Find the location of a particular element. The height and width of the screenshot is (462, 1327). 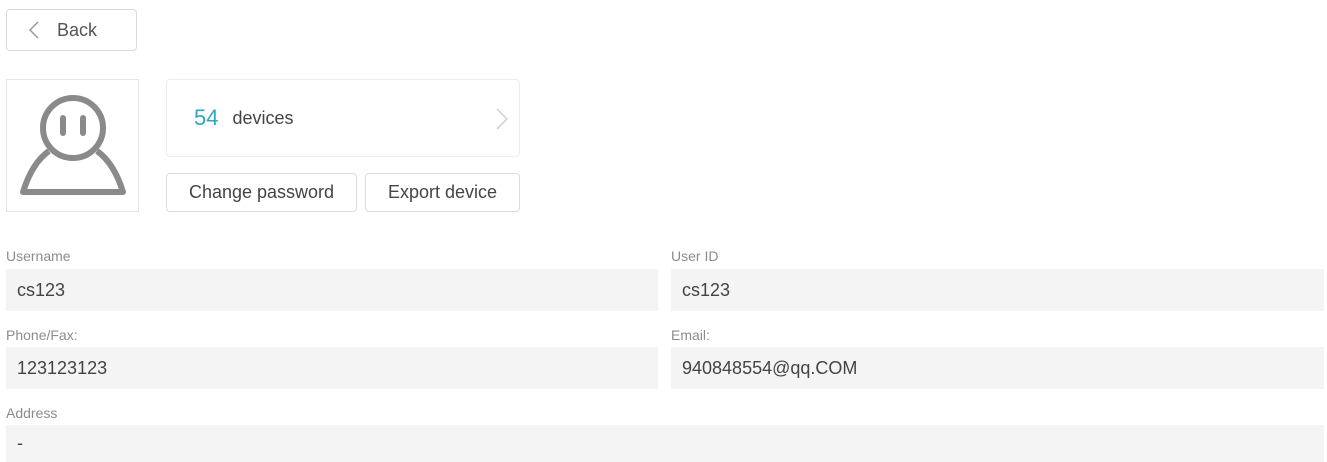

back-button-label: Back is located at coordinates (77, 29).